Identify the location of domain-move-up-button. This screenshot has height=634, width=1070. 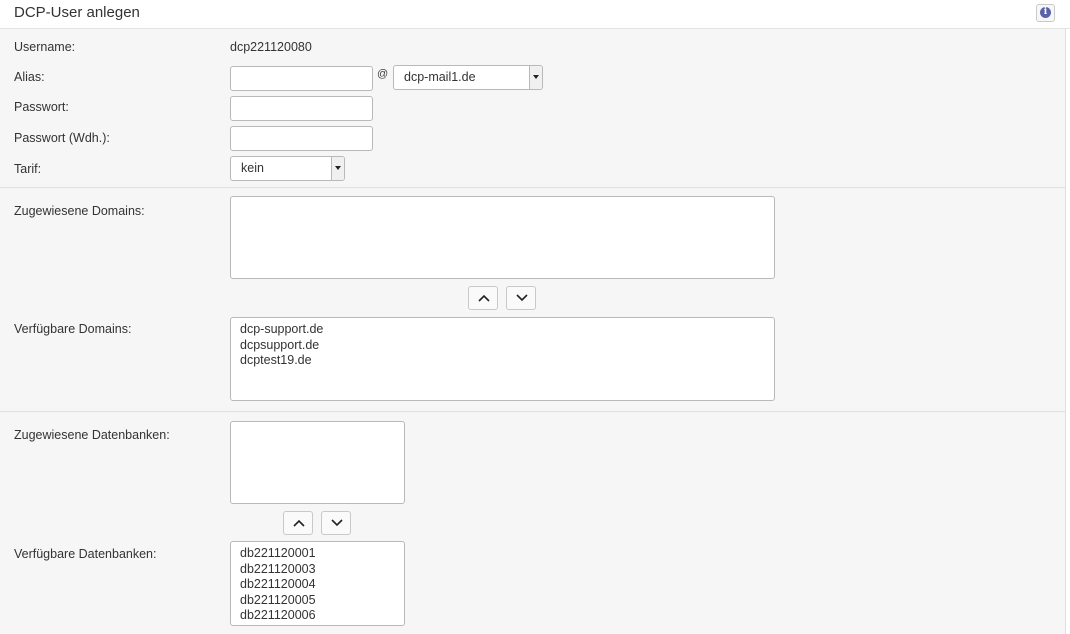
(483, 298).